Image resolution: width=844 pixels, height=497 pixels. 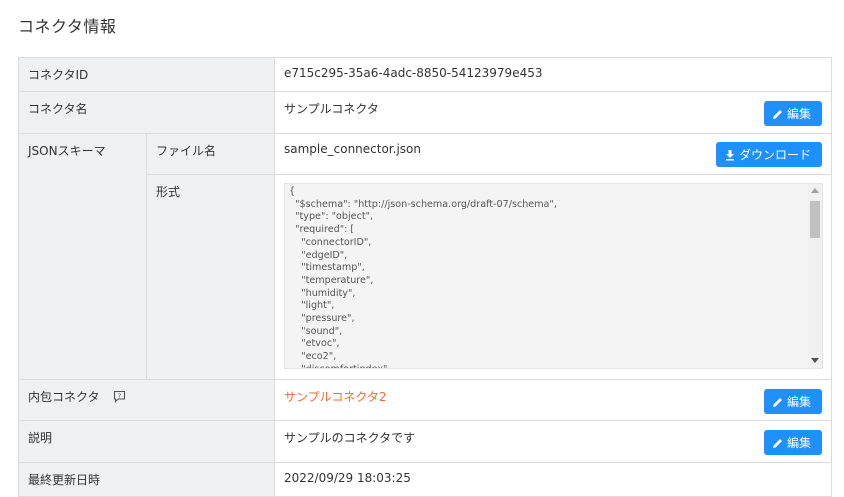 I want to click on edit-description-button: 編集, so click(x=793, y=442).